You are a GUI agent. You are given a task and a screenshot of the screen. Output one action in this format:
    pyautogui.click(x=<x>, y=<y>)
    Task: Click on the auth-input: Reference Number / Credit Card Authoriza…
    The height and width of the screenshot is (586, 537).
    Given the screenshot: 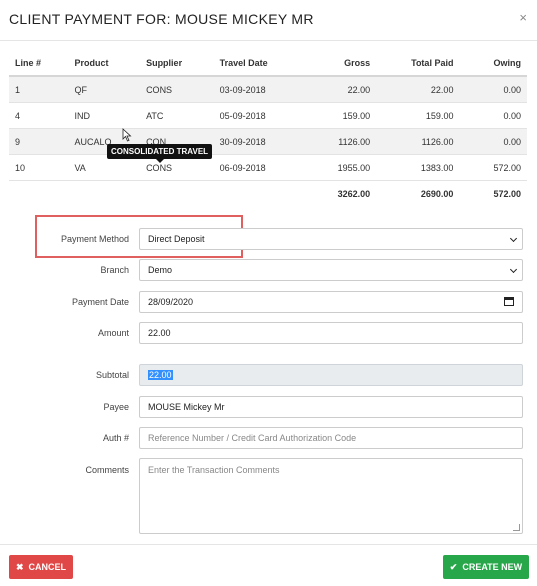 What is the action you would take?
    pyautogui.click(x=331, y=438)
    